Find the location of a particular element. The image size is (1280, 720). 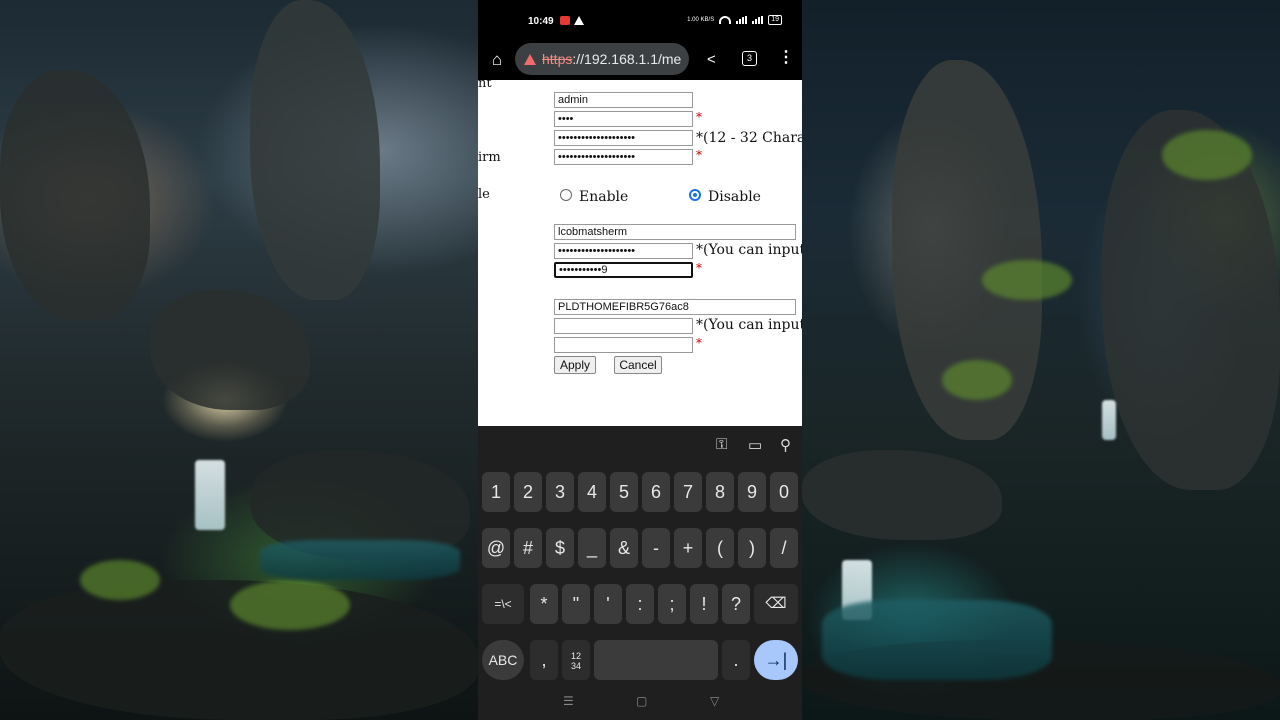

url-host: ://192.168.1.1/me is located at coordinates (627, 59).